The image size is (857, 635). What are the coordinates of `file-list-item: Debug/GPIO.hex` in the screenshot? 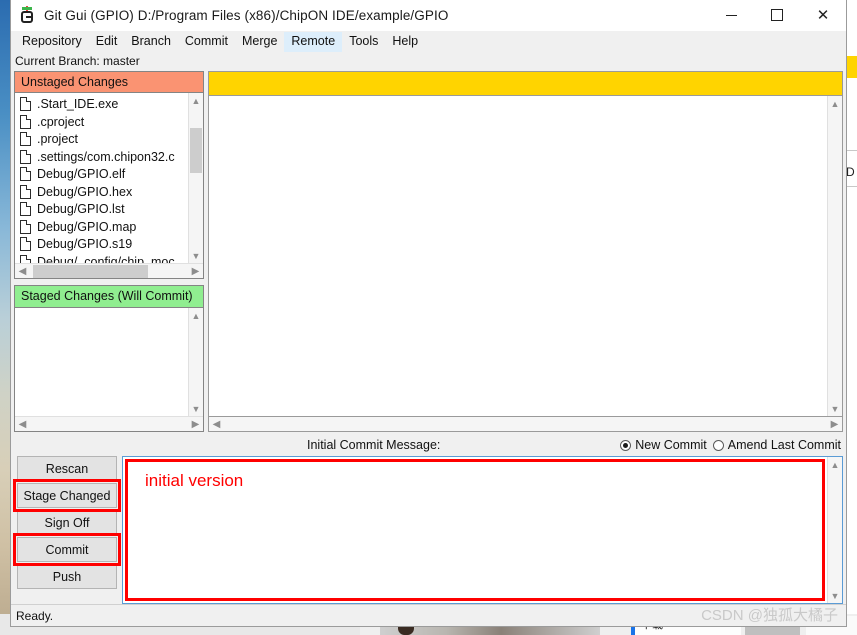 It's located at (101, 192).